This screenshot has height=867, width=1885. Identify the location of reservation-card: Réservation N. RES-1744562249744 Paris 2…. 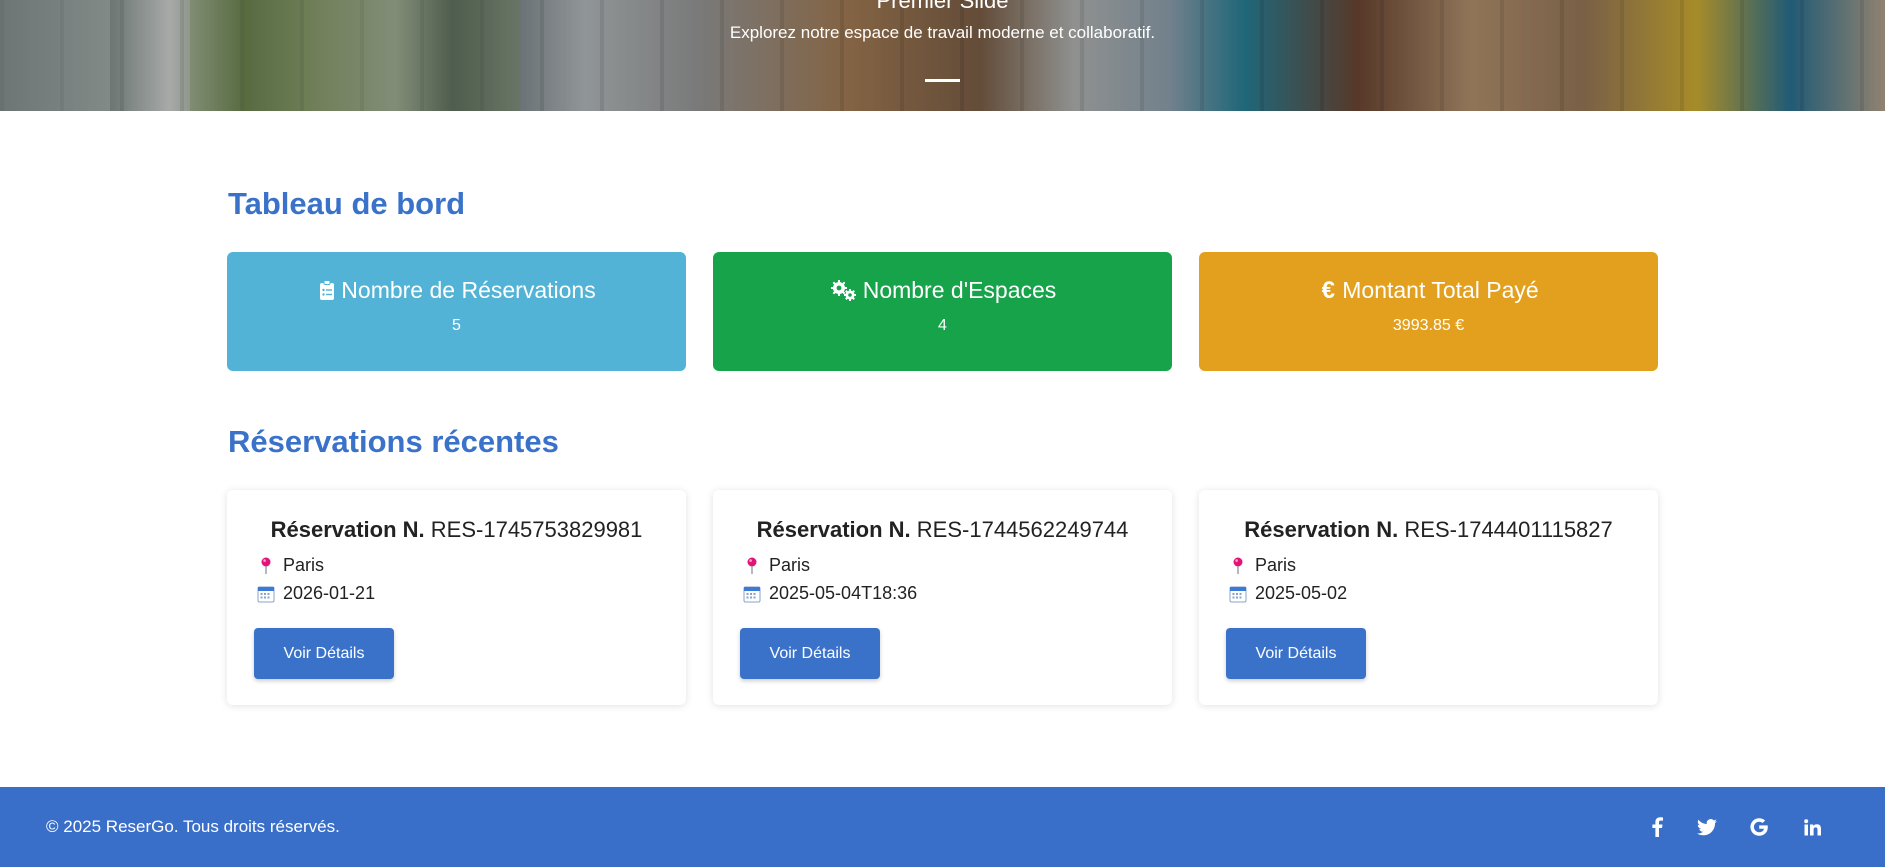
(942, 597).